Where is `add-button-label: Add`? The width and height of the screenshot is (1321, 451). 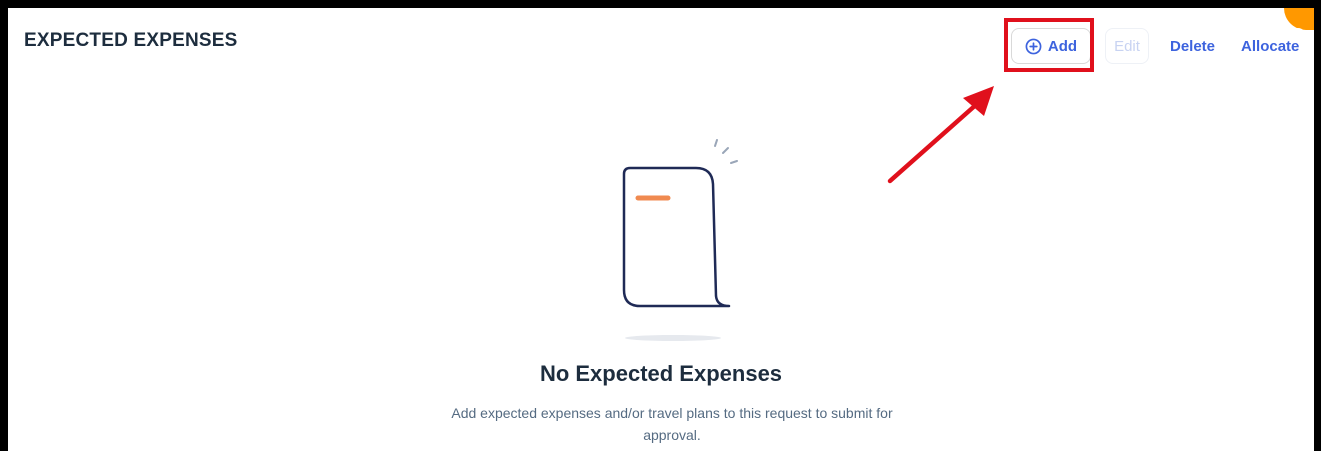
add-button-label: Add is located at coordinates (1062, 46).